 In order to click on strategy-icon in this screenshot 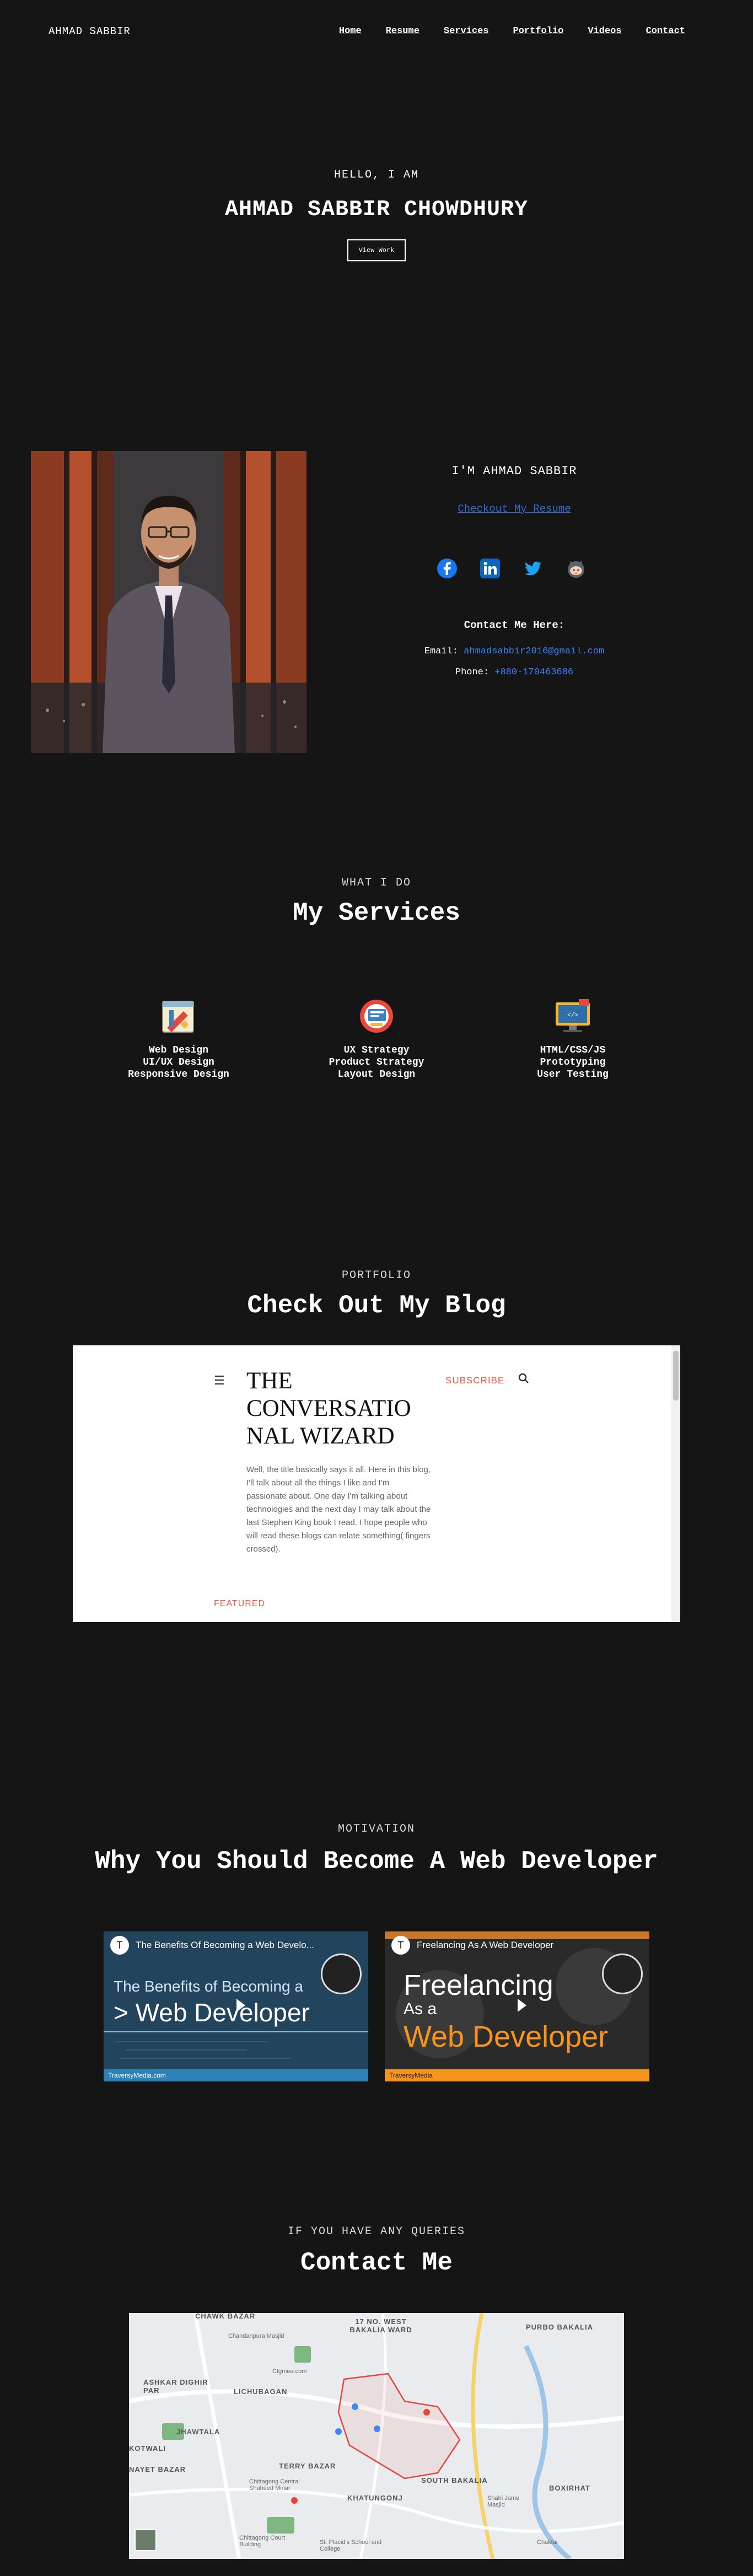, I will do `click(376, 1016)`.